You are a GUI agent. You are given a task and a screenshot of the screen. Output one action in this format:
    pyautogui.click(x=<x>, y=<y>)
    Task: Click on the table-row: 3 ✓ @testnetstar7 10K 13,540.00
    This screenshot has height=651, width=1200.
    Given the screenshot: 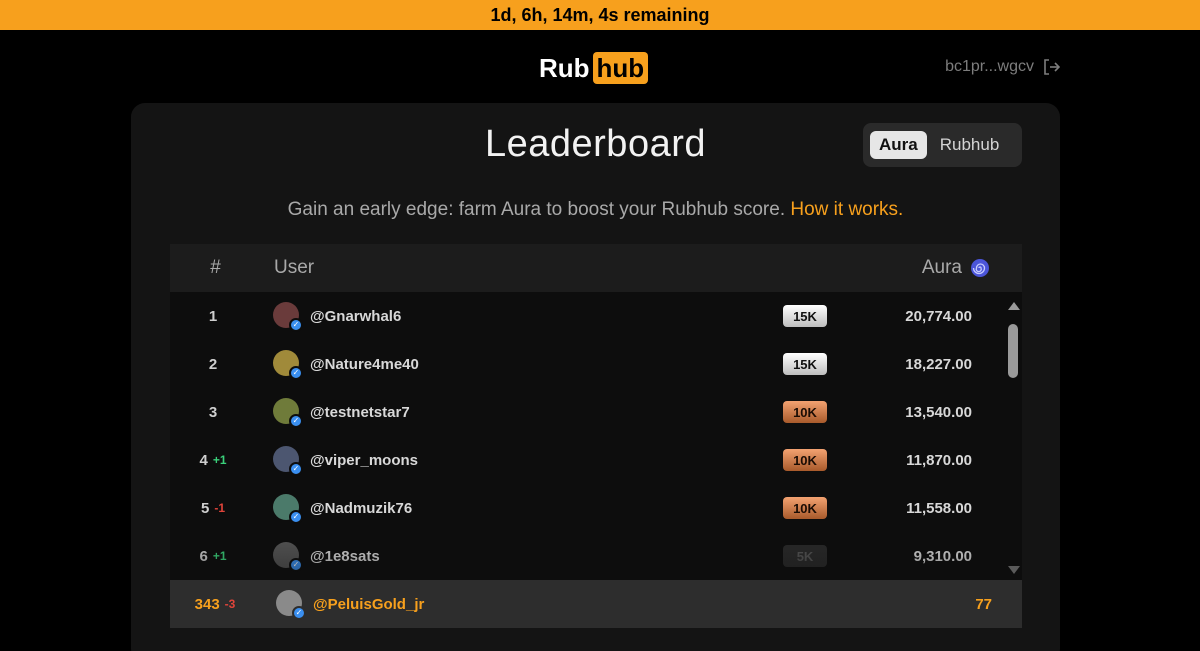 What is the action you would take?
    pyautogui.click(x=589, y=412)
    